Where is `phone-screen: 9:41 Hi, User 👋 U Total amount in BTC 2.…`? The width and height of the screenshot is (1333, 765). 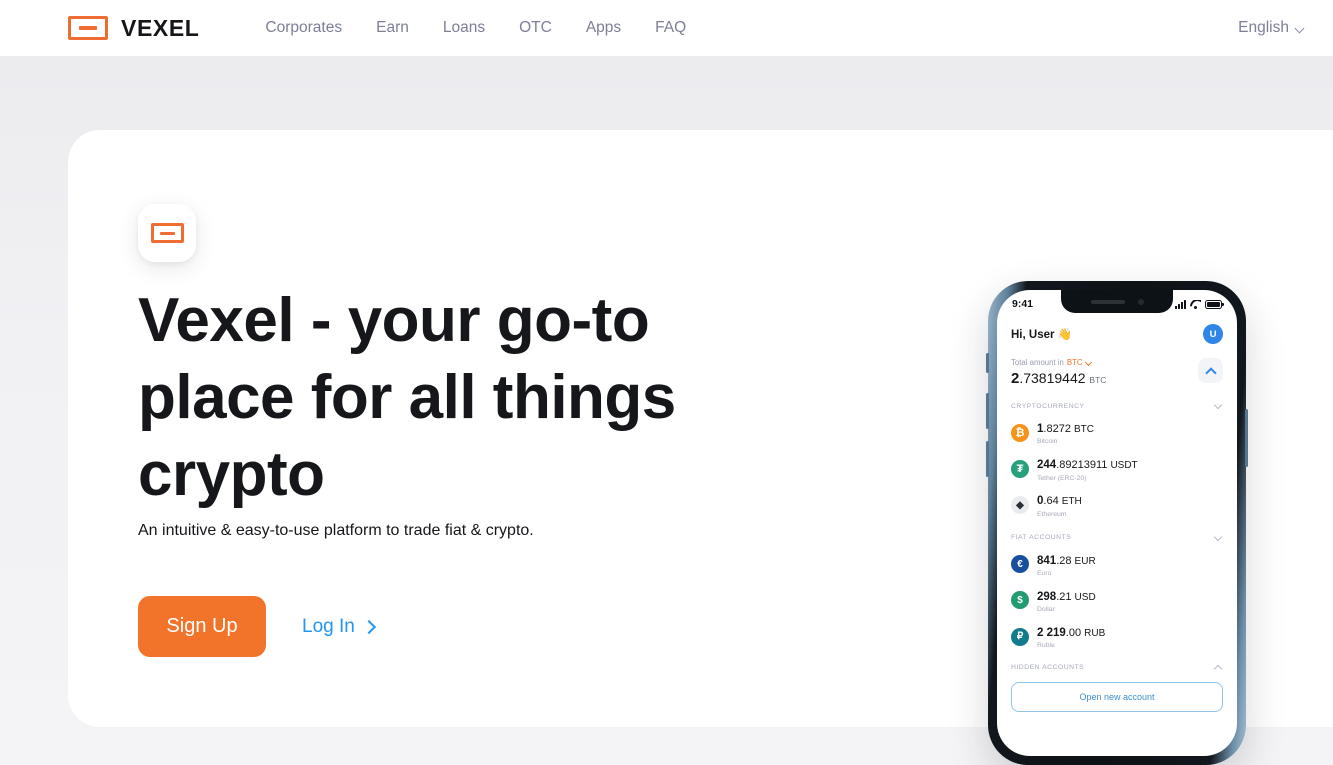 phone-screen: 9:41 Hi, User 👋 U Total amount in BTC 2.… is located at coordinates (1117, 523).